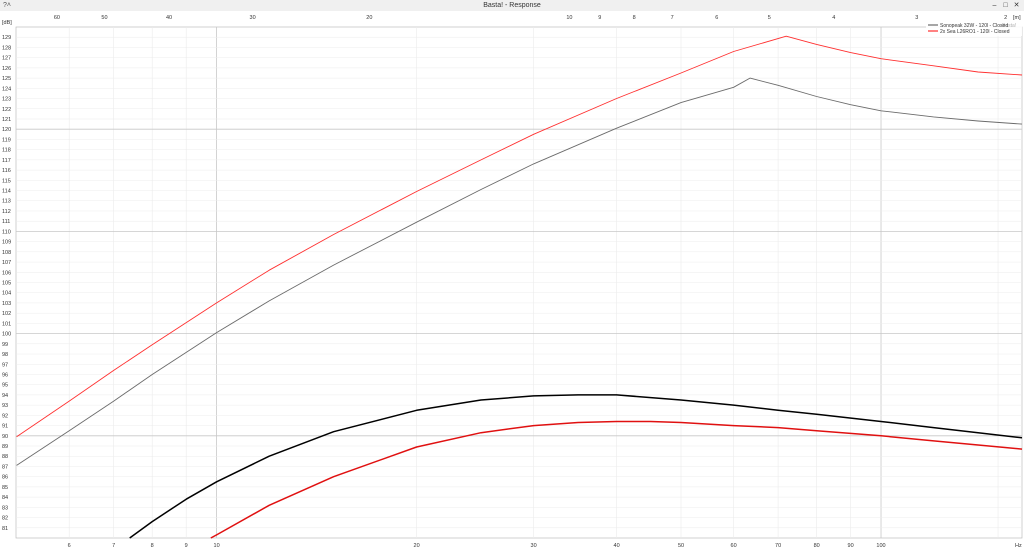  I want to click on x-tick-label: 100, so click(880, 546).